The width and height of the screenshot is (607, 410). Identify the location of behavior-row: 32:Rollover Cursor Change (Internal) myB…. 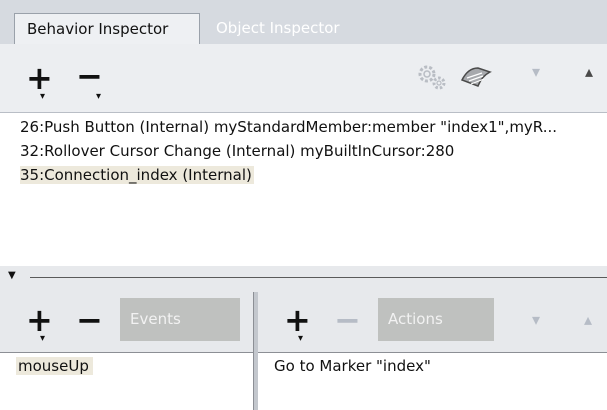
(313, 151).